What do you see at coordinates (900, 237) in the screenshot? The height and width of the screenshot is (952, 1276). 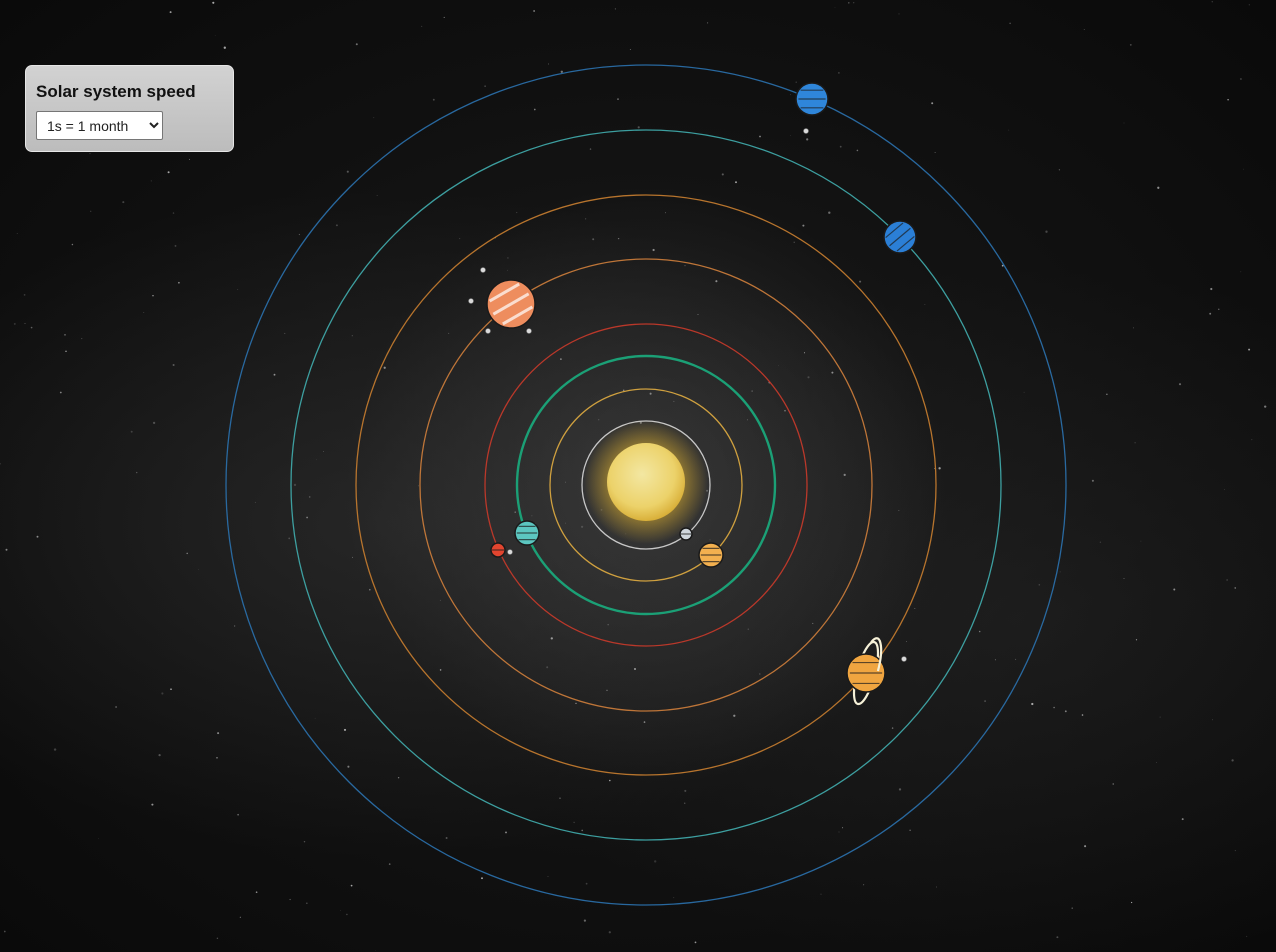 I see `planet-uranus` at bounding box center [900, 237].